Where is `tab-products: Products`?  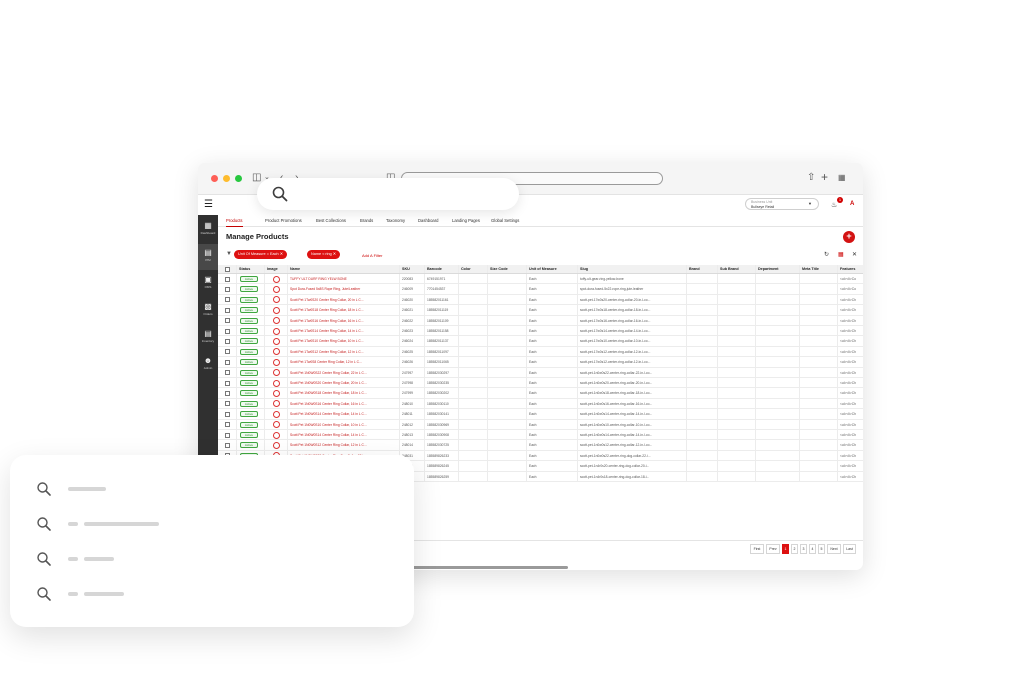
tab-products: Products is located at coordinates (234, 221).